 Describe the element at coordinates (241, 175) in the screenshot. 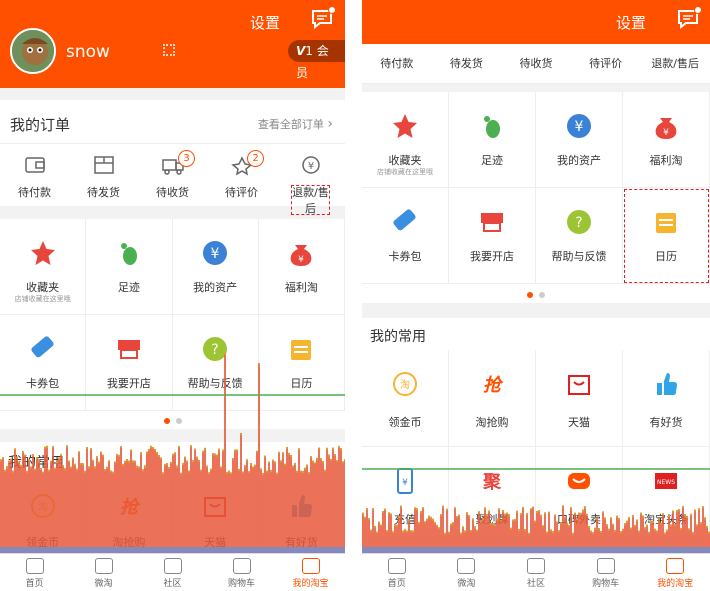

I see `order-pending-review: 2 待评价` at that location.